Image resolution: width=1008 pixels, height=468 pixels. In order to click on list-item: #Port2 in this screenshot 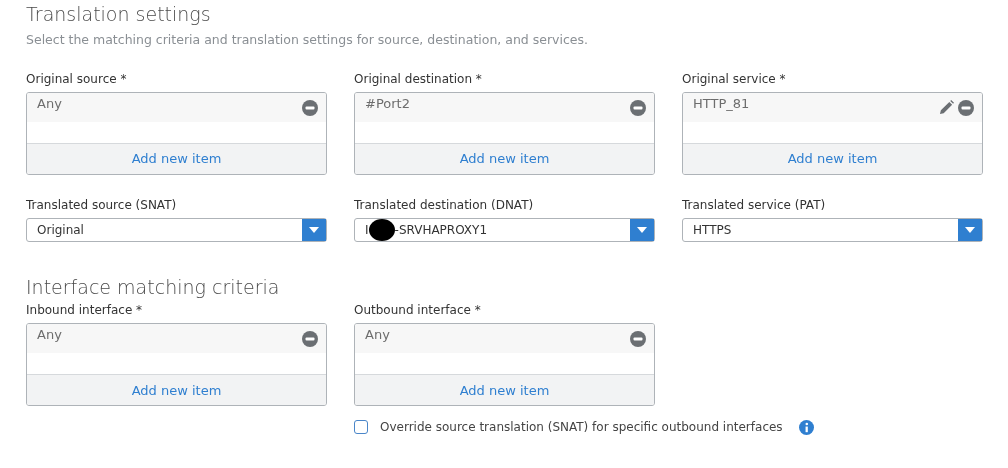, I will do `click(388, 103)`.